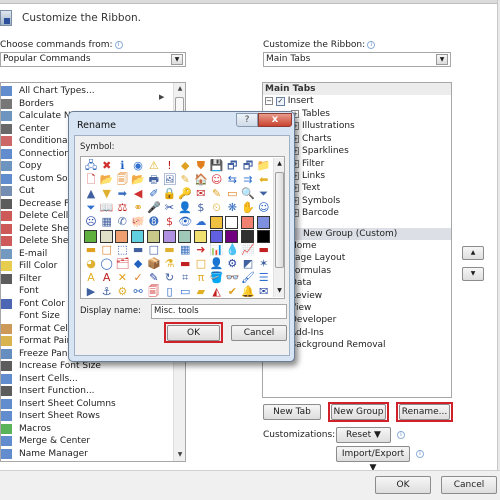 The height and width of the screenshot is (500, 500). What do you see at coordinates (325, 151) in the screenshot?
I see `group-label: Sparklines` at bounding box center [325, 151].